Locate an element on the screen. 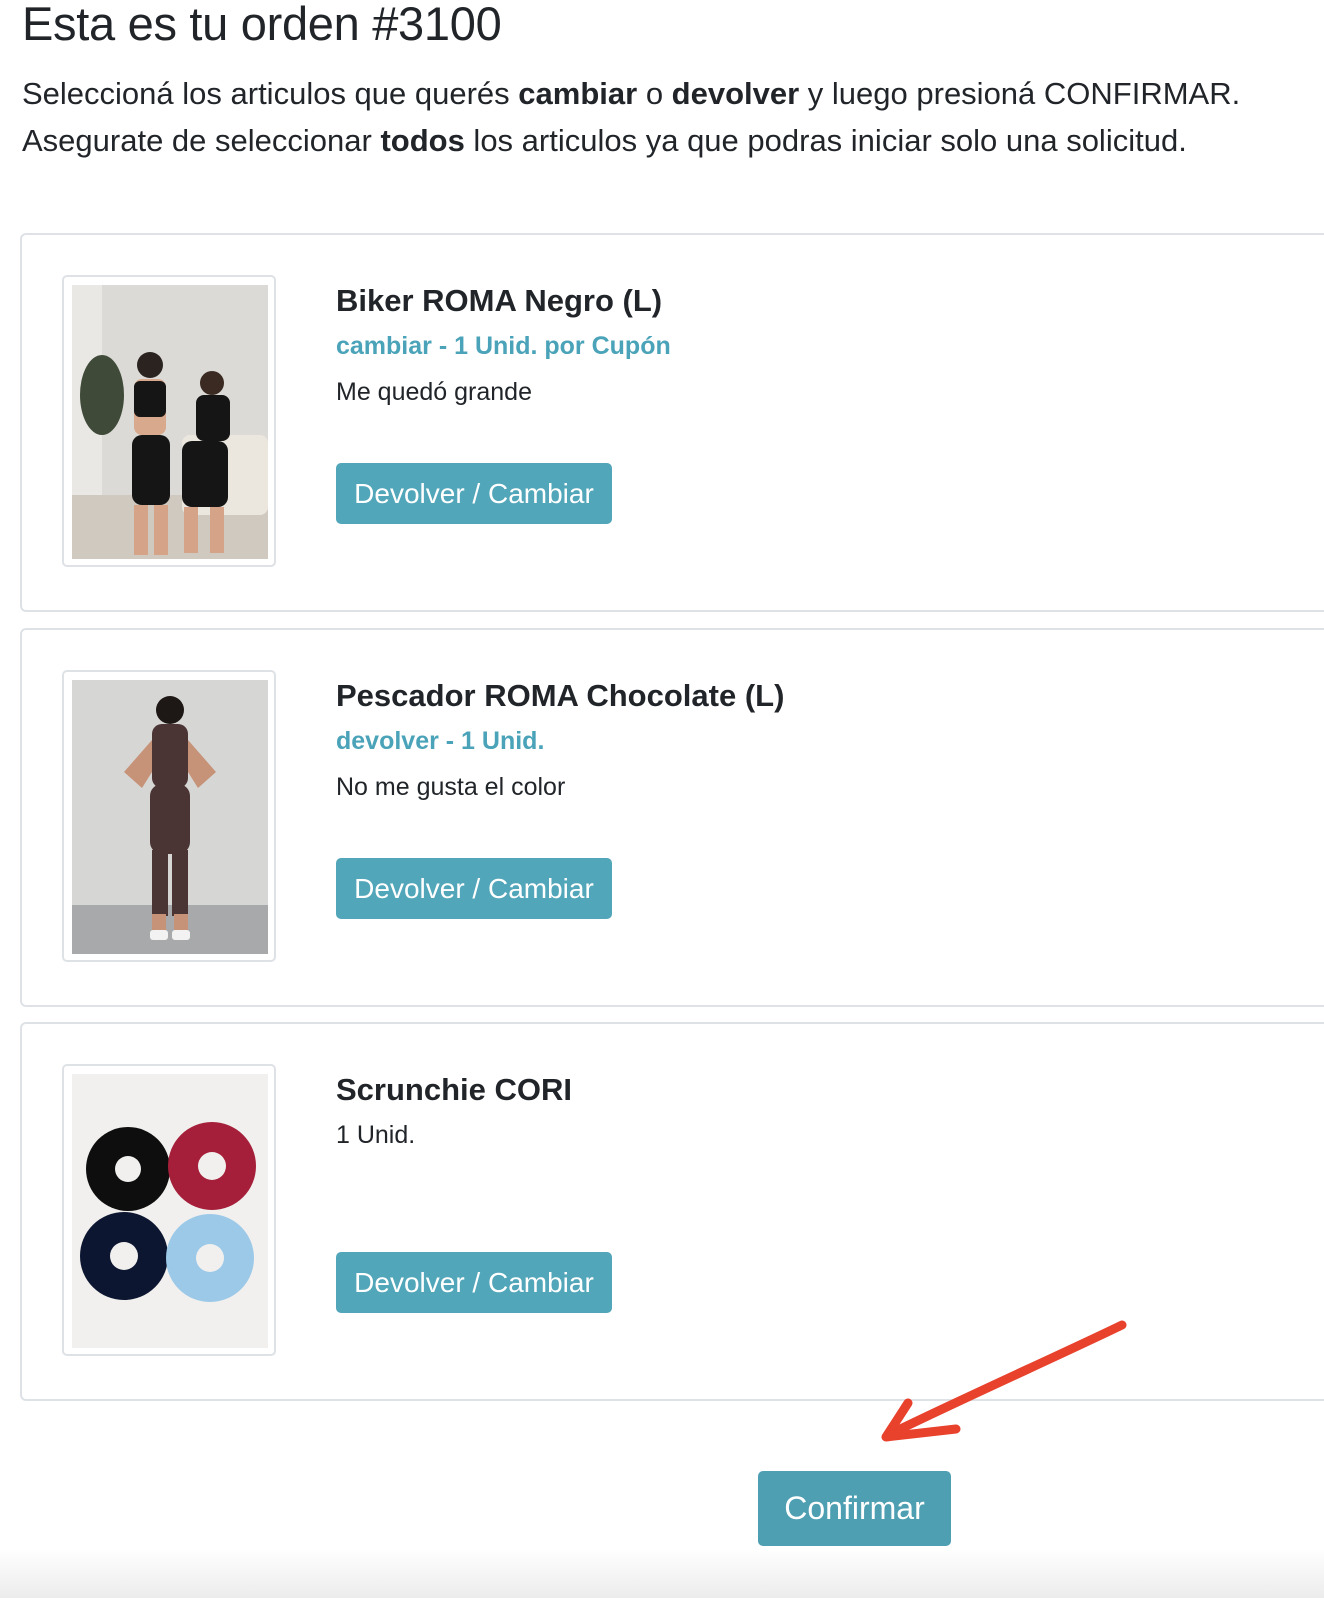  page-title: Esta es tu orden #3100 is located at coordinates (262, 25).